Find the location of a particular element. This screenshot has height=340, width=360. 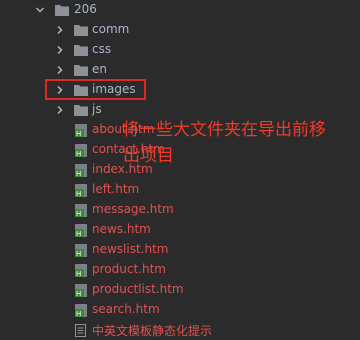

tree-file-label: newslist.htm is located at coordinates (130, 249).